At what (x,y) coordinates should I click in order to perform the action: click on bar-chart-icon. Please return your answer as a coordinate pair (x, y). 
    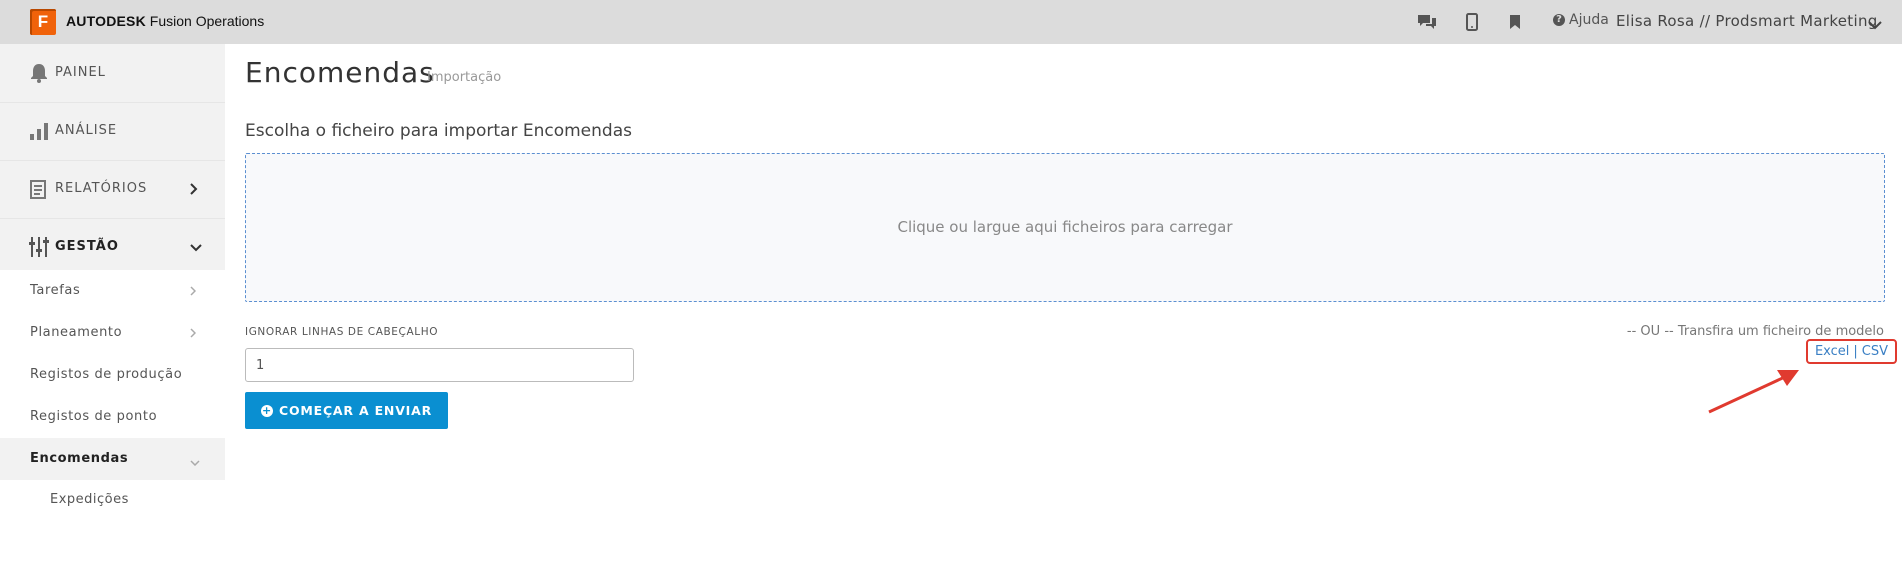
    Looking at the image, I should click on (39, 131).